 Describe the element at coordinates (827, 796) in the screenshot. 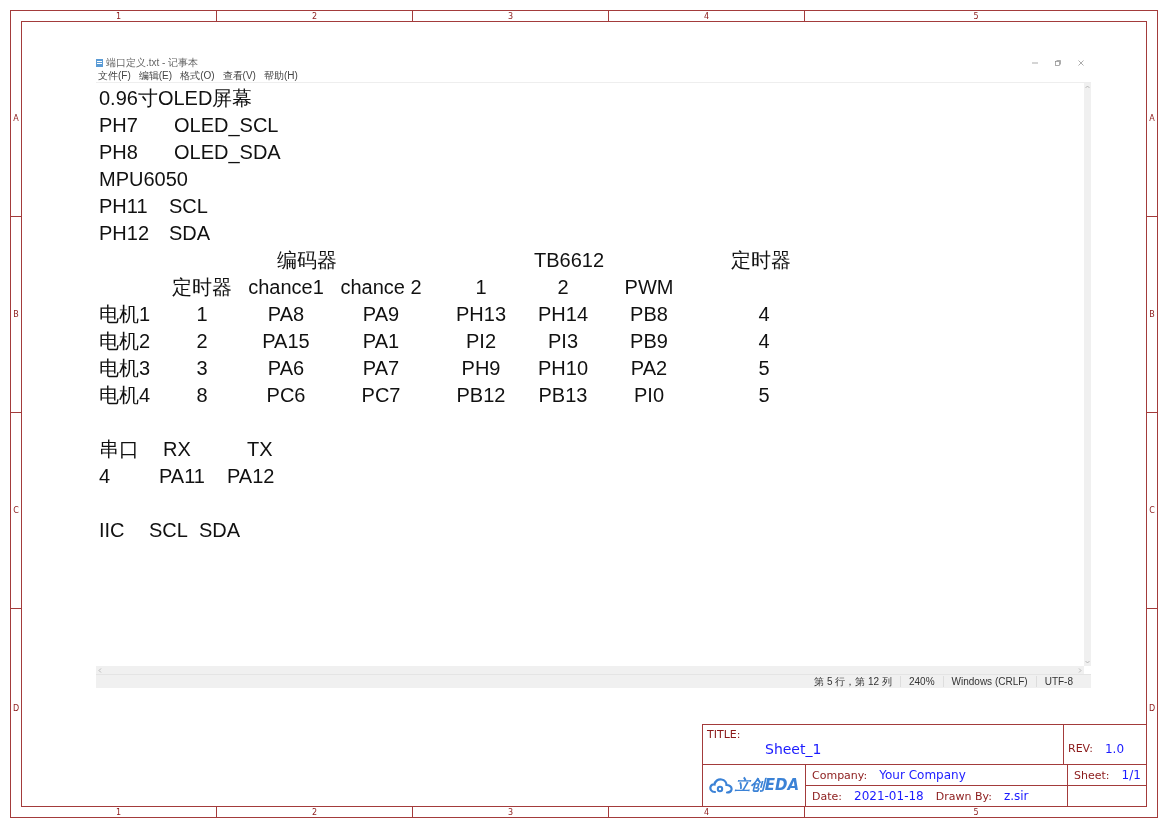

I see `date-label: Date:` at that location.